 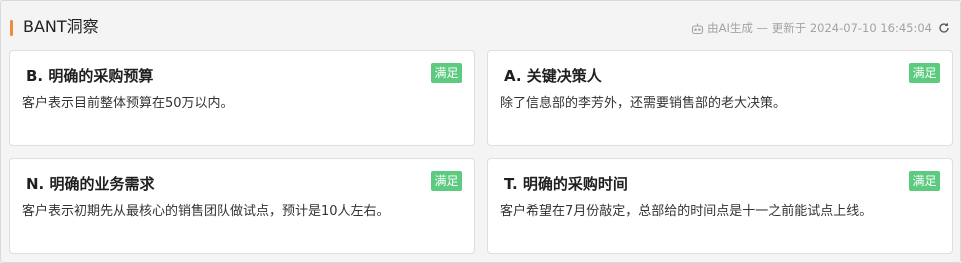 What do you see at coordinates (697, 28) in the screenshot?
I see `robot-icon` at bounding box center [697, 28].